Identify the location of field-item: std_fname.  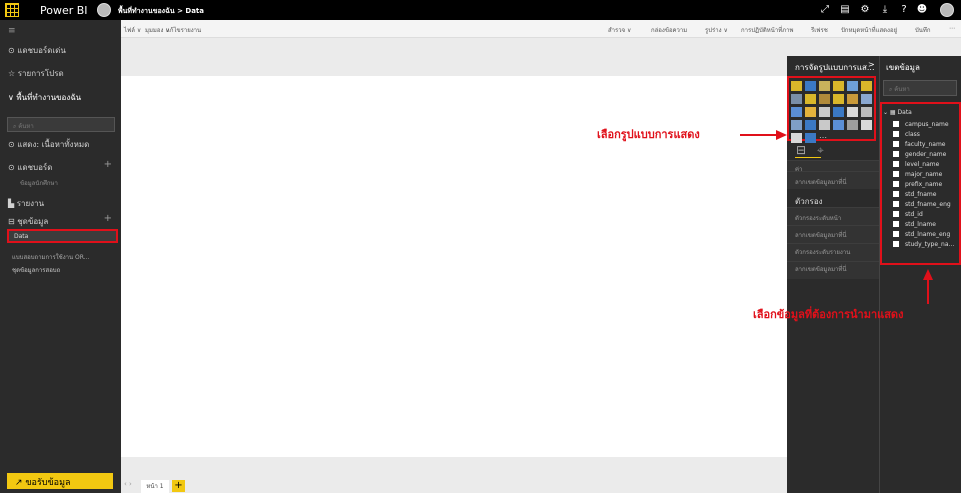
(926, 195).